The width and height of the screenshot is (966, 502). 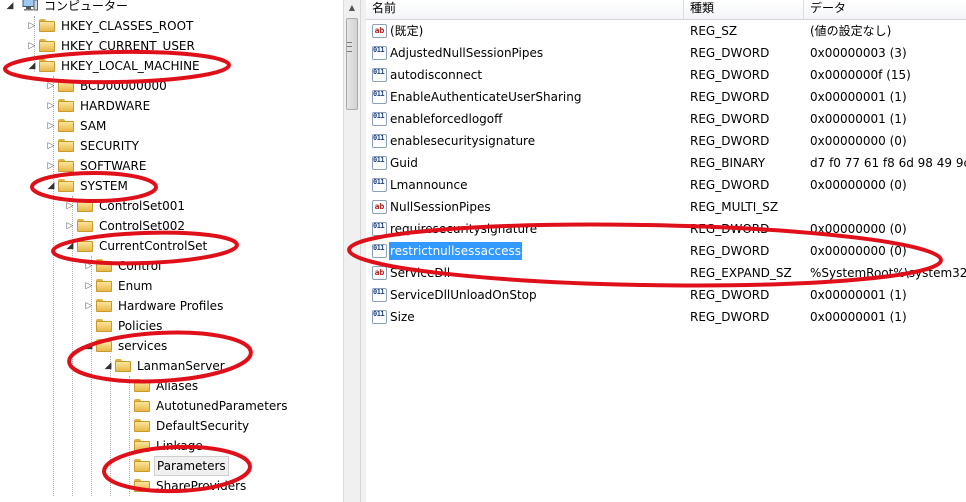 What do you see at coordinates (436, 75) in the screenshot?
I see `value-name: autodisconnect` at bounding box center [436, 75].